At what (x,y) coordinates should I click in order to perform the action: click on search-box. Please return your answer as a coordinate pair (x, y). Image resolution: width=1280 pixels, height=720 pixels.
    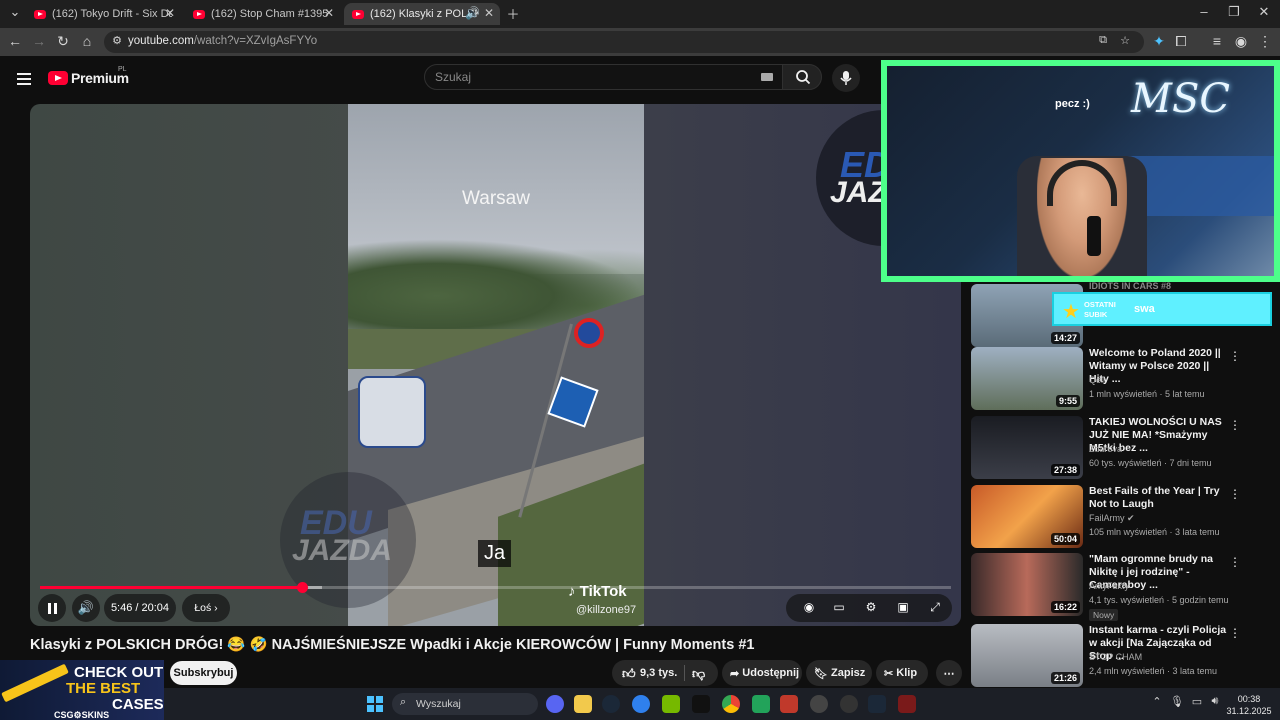
    Looking at the image, I should click on (604, 77).